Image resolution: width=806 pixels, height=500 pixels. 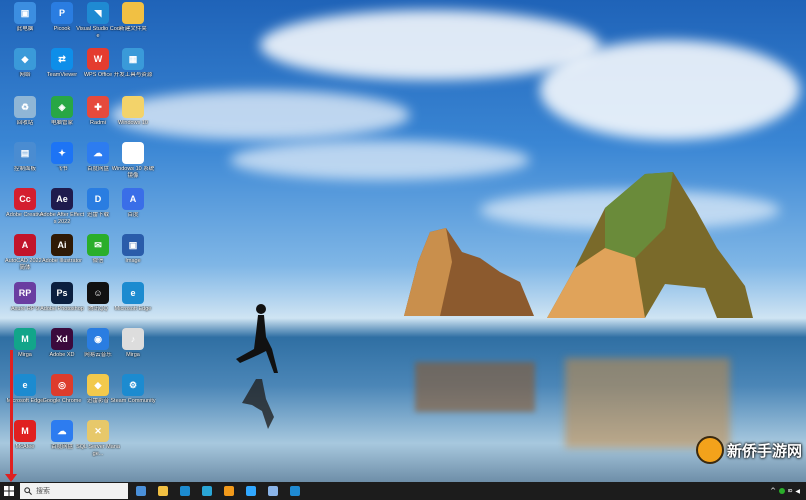 I want to click on taskbar-app-edge-beta, so click(x=207, y=491).